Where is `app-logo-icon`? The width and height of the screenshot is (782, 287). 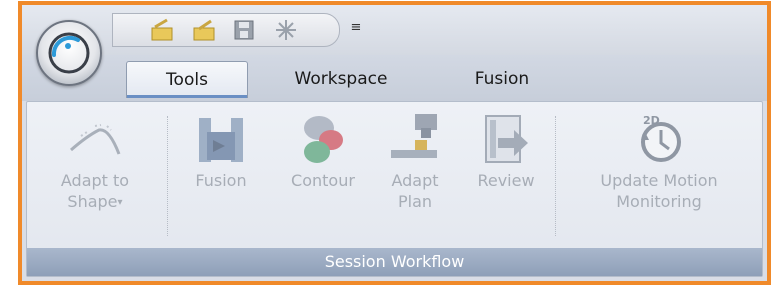
app-logo-icon is located at coordinates (69, 53).